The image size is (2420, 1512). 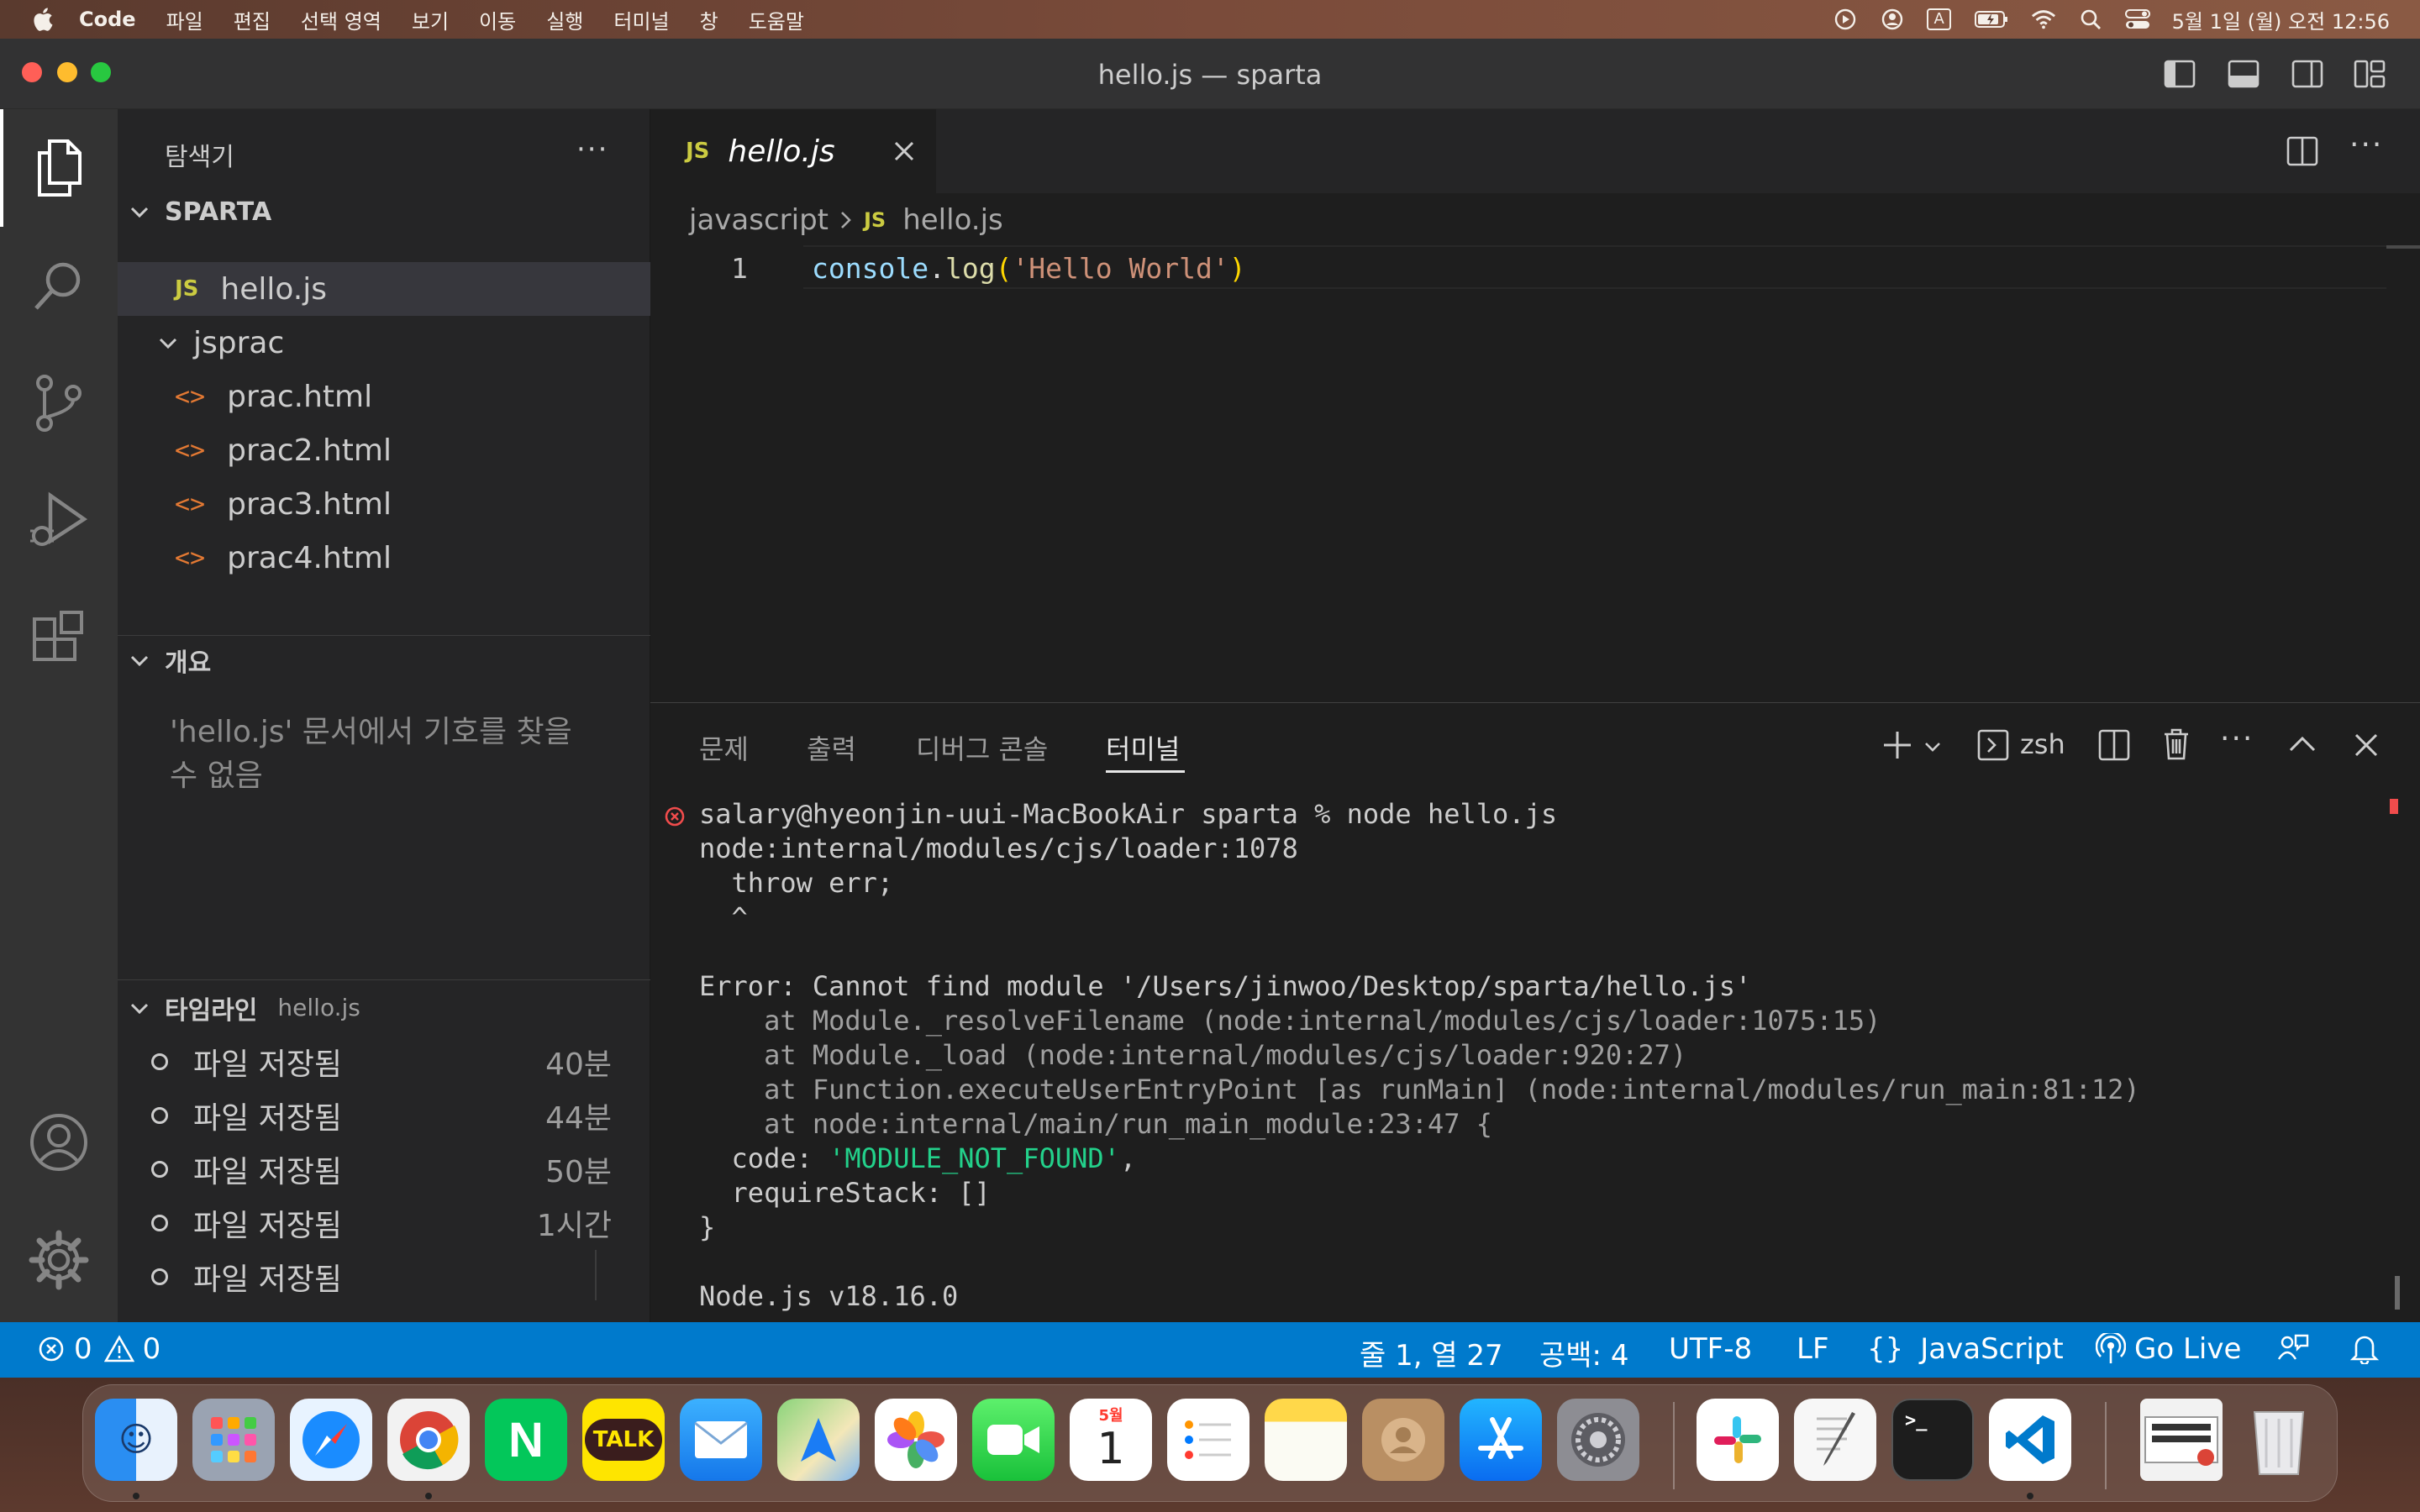 What do you see at coordinates (1813, 1349) in the screenshot?
I see `status-eol: LF` at bounding box center [1813, 1349].